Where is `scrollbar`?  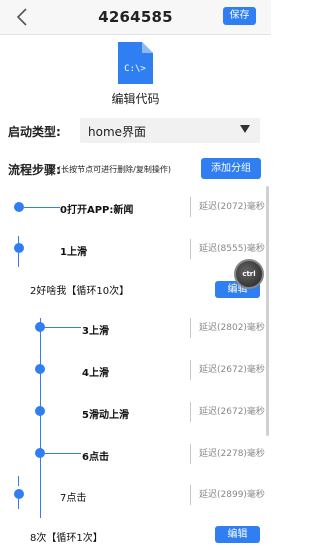
scrollbar is located at coordinates (267, 311).